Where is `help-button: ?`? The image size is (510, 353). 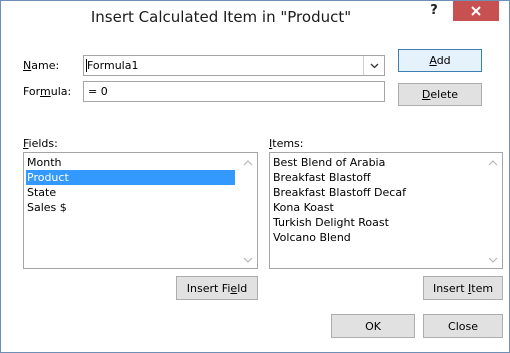 help-button: ? is located at coordinates (434, 12).